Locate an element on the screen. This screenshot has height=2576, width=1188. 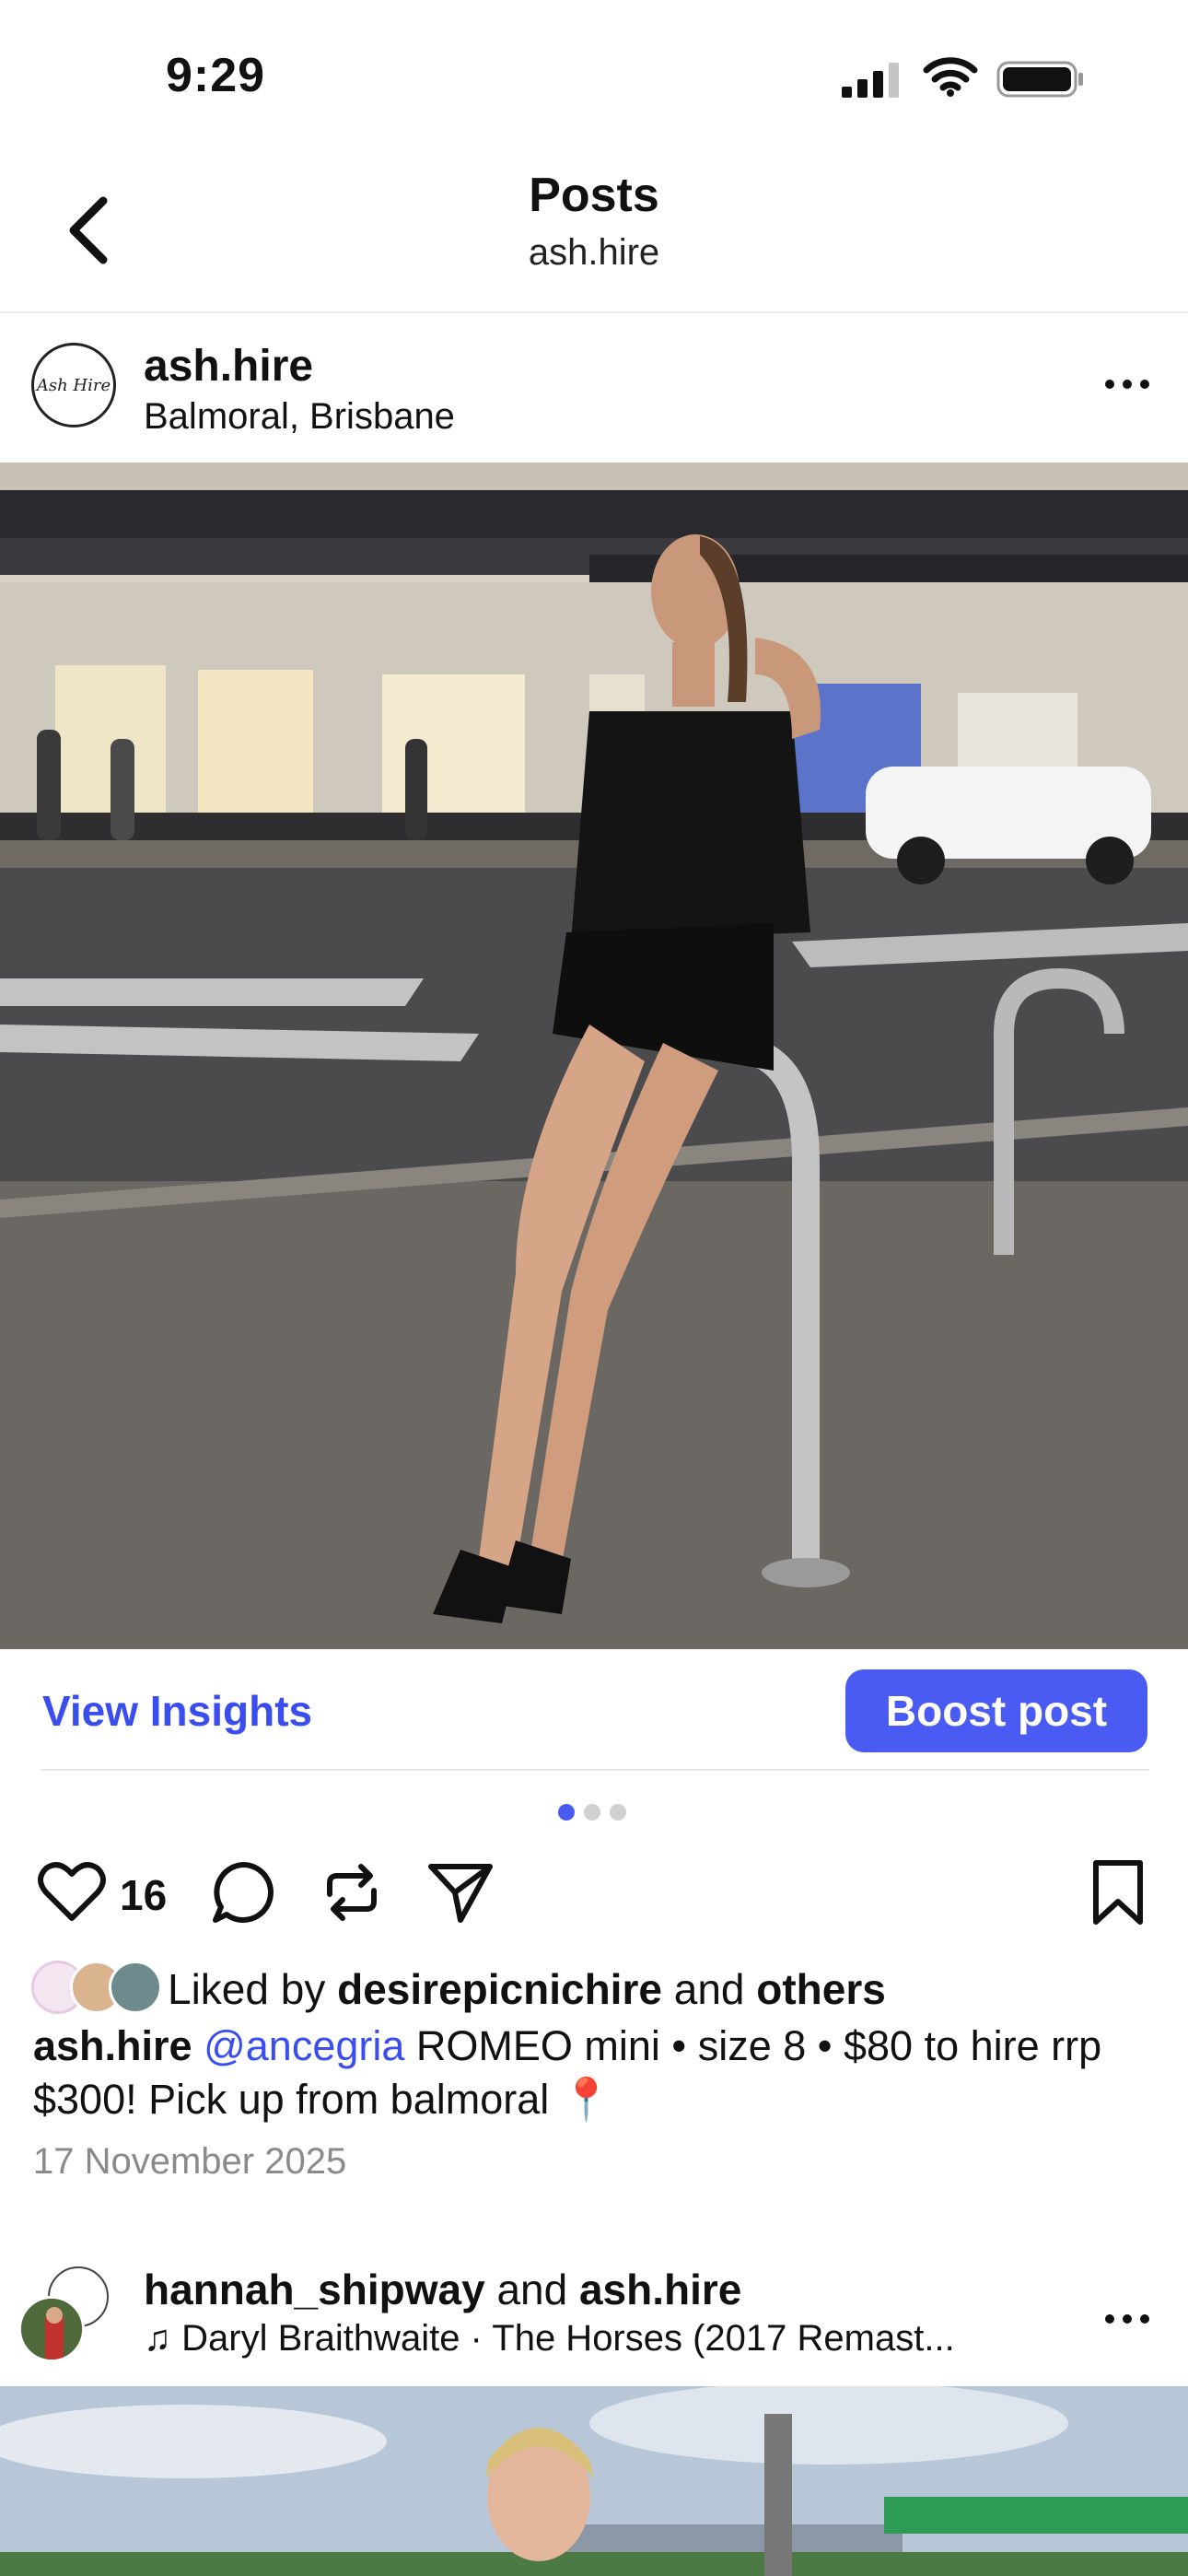
status-time: 9:29 is located at coordinates (216, 75).